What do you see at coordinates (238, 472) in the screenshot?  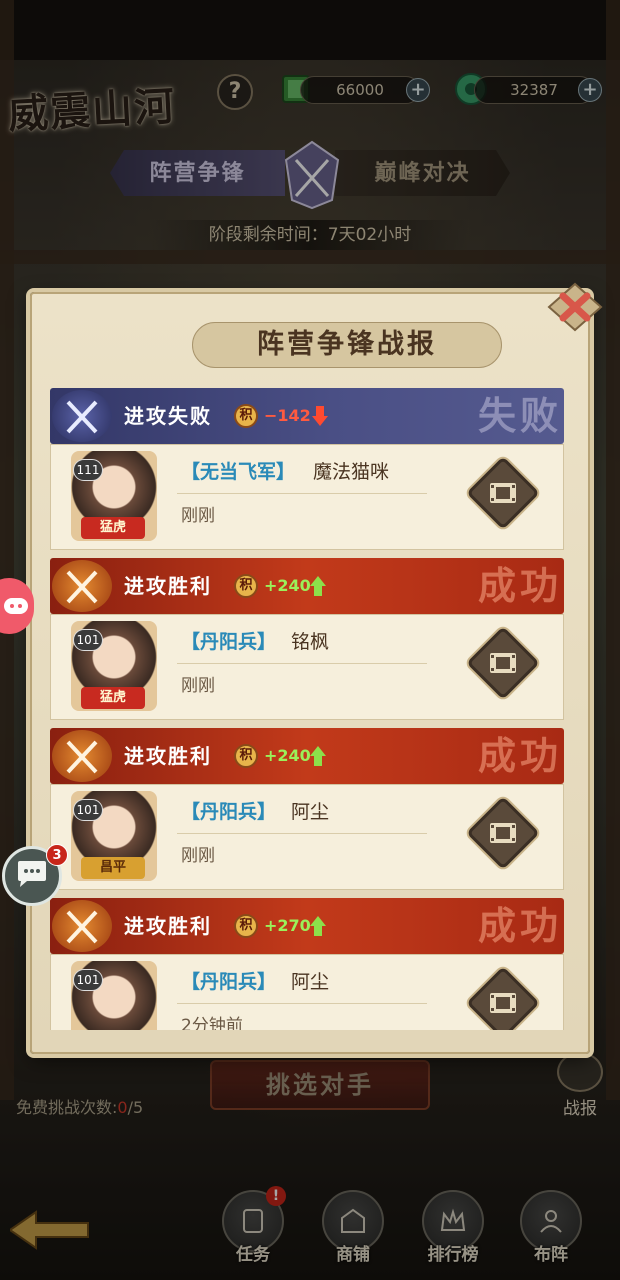 I see `opponent-faction: 【无当飞军】` at bounding box center [238, 472].